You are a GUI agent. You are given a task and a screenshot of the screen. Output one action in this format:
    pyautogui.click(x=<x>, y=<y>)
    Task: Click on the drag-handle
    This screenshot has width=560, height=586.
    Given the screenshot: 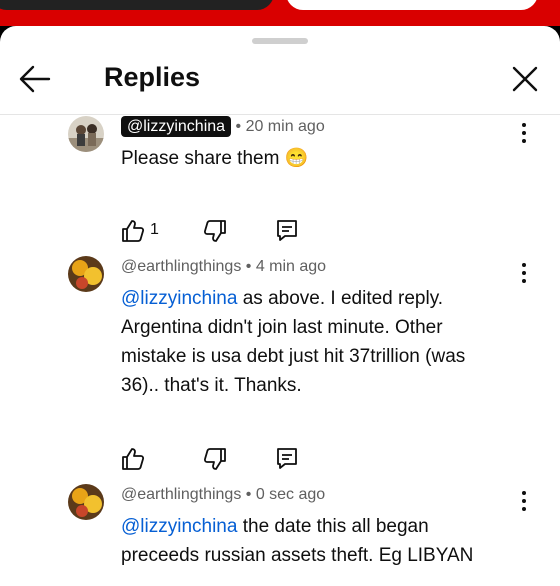 What is the action you would take?
    pyautogui.click(x=280, y=41)
    